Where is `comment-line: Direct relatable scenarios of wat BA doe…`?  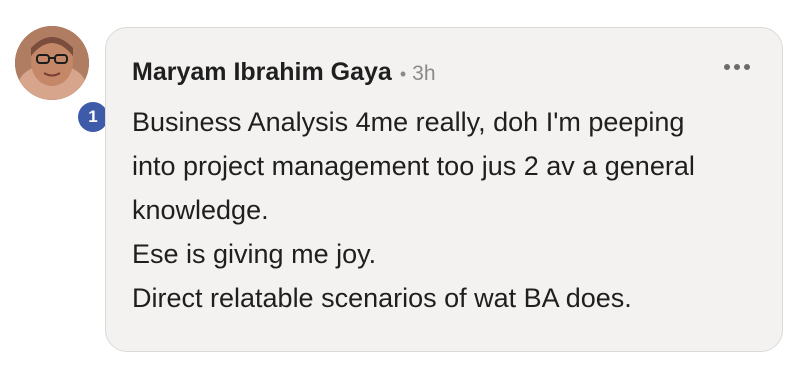 comment-line: Direct relatable scenarios of wat BA doe… is located at coordinates (382, 298).